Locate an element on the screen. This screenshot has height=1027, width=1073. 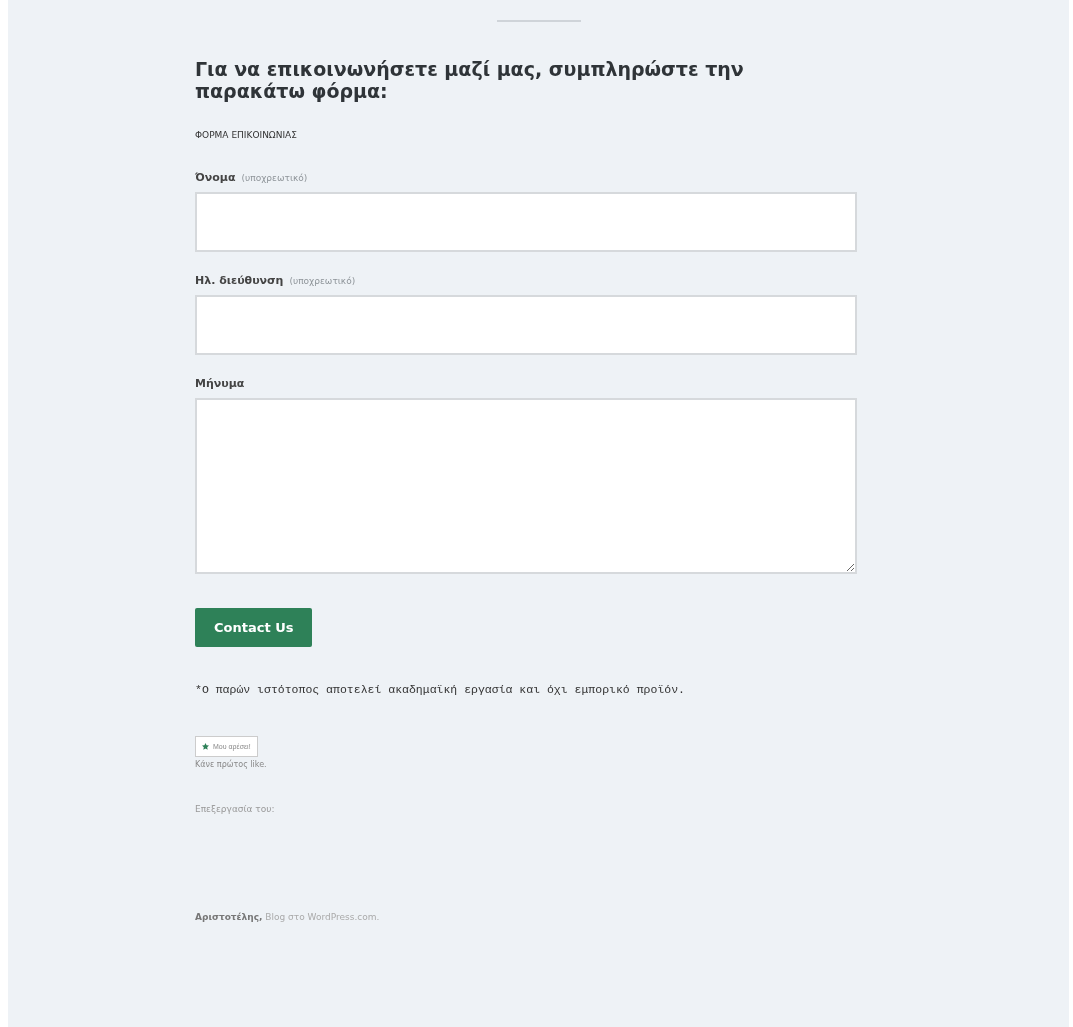
like-caption: Κάνε πρώτος like. is located at coordinates (231, 764).